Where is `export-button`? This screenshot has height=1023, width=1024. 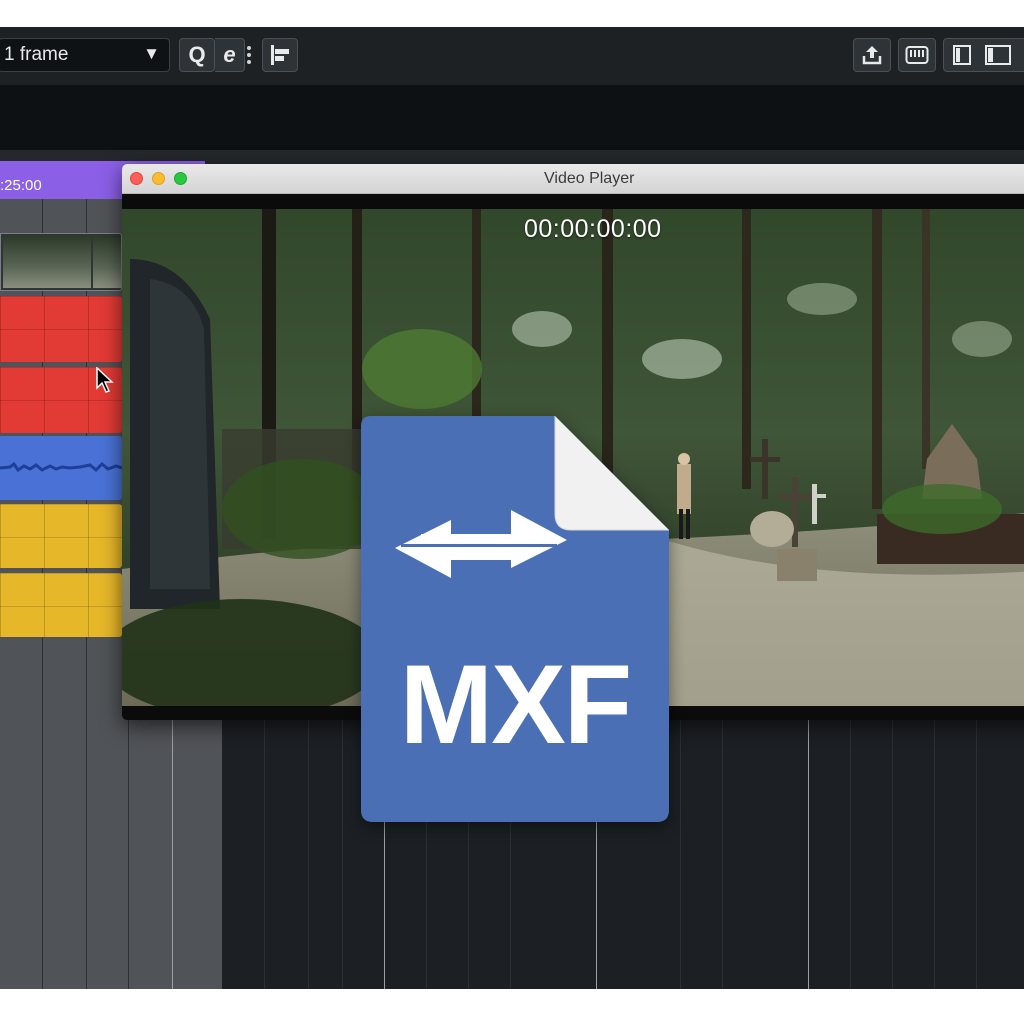 export-button is located at coordinates (872, 55).